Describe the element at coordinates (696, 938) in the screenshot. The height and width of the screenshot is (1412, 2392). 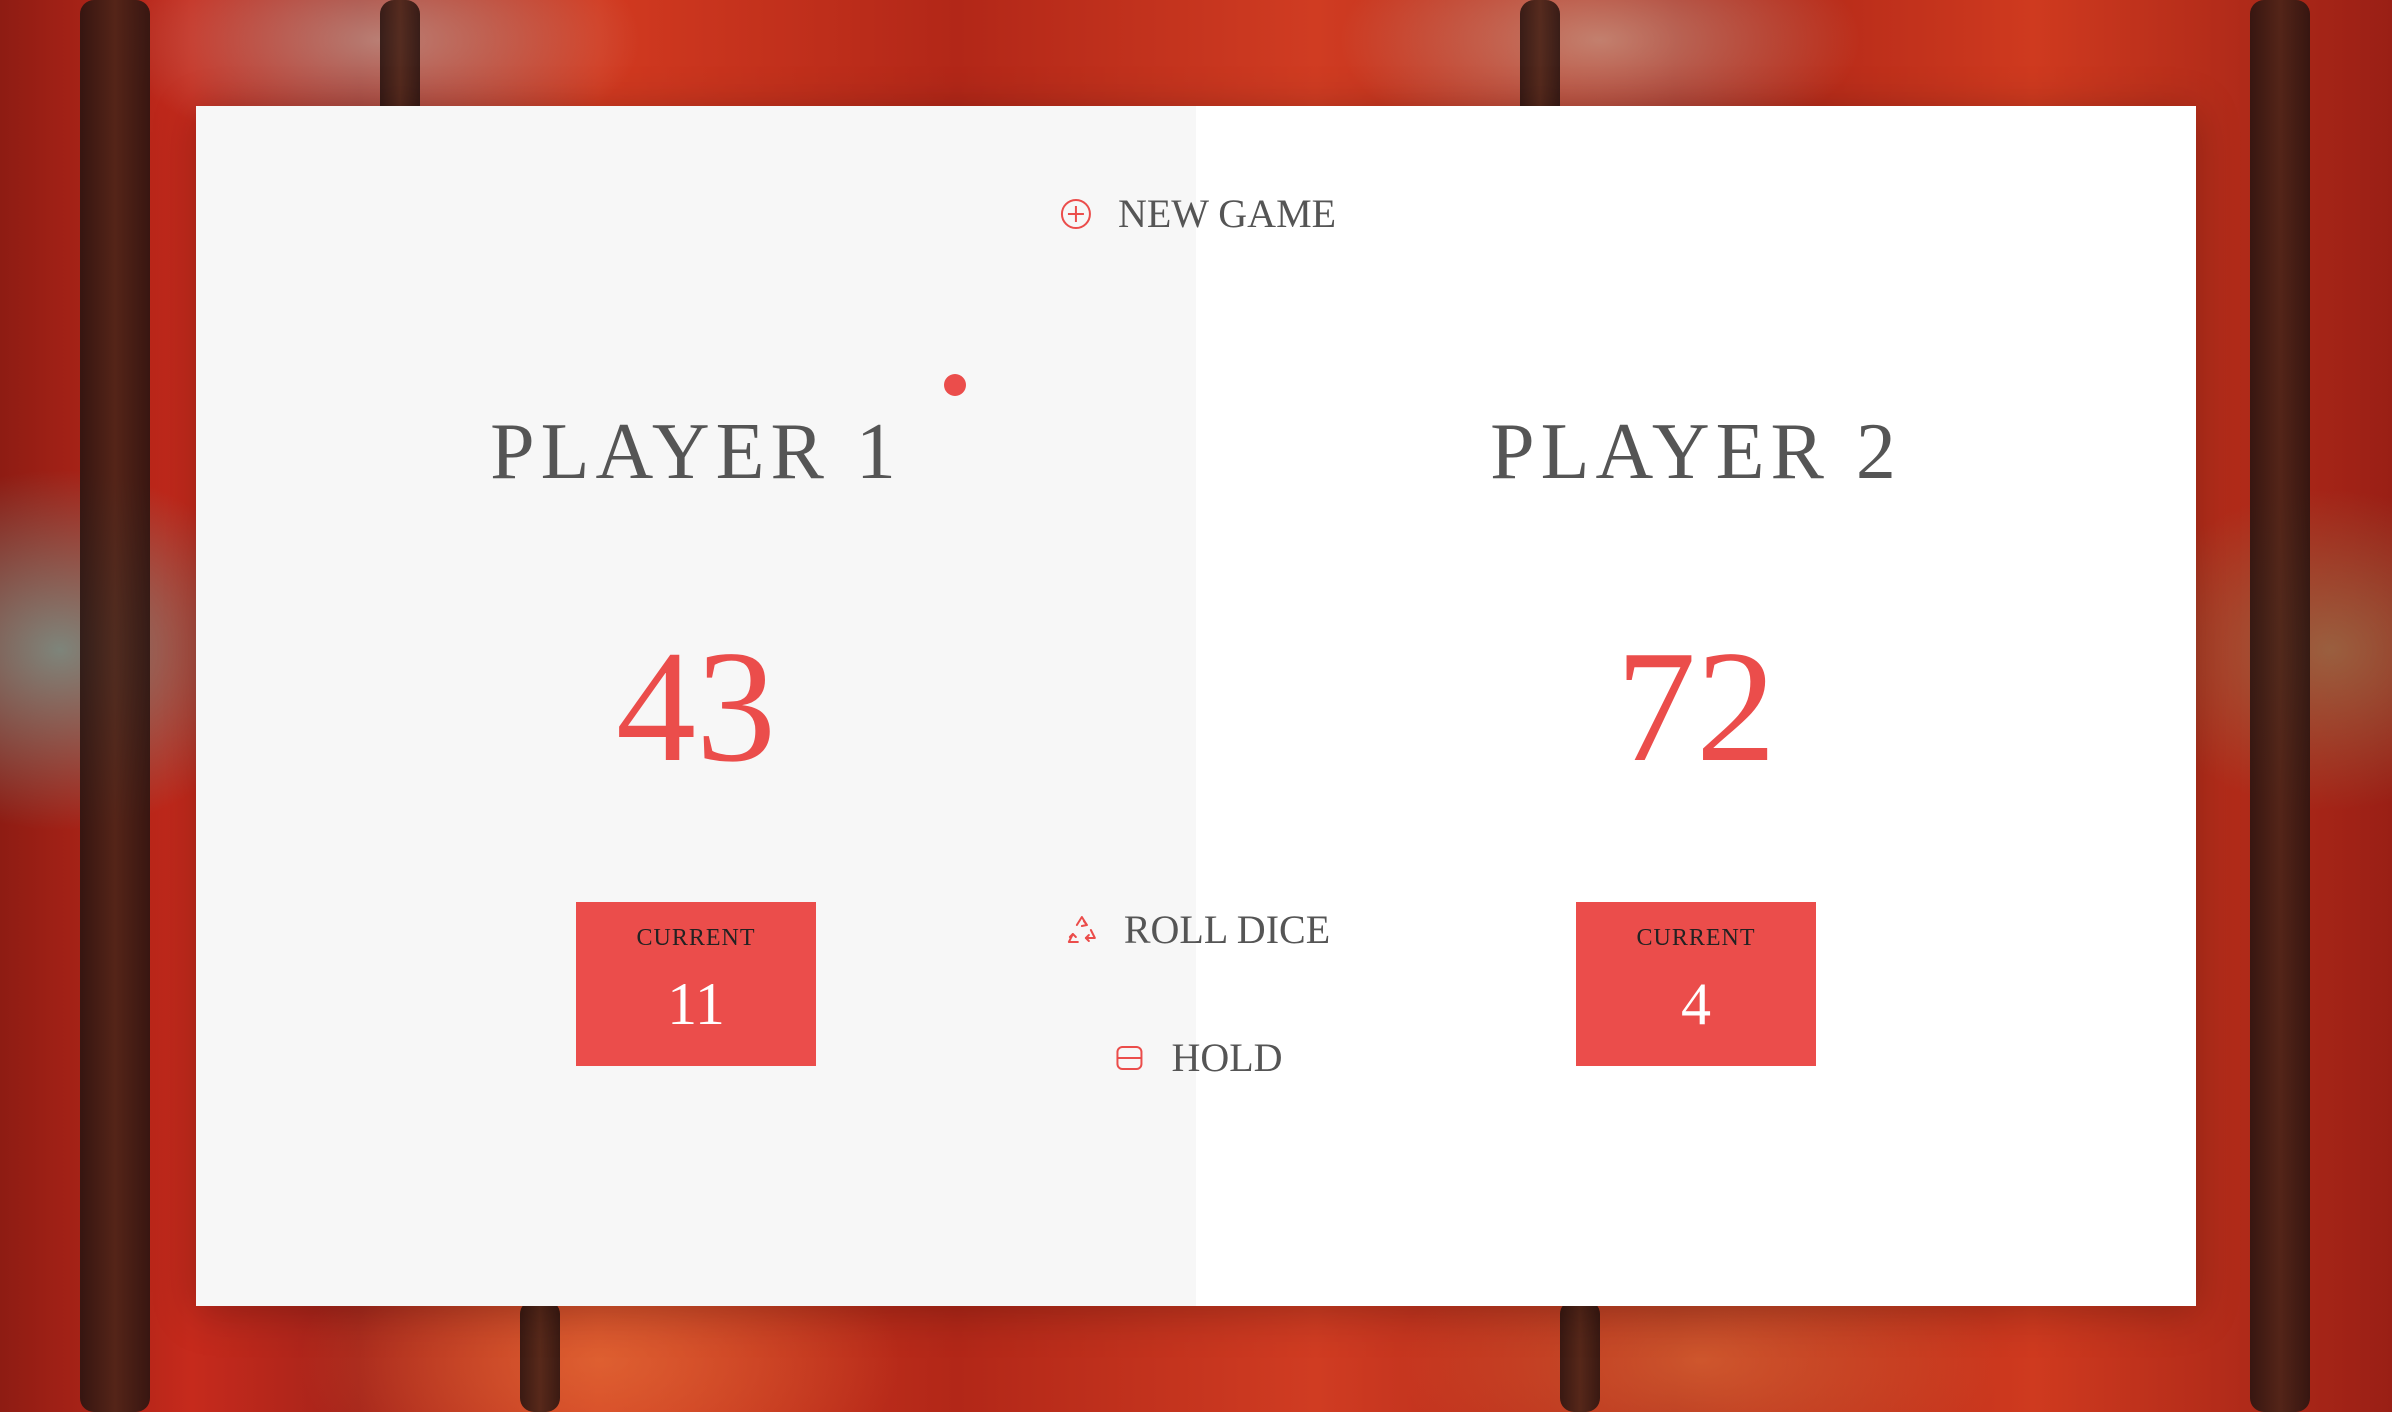
I see `player-1-current-label: CURRENT` at that location.